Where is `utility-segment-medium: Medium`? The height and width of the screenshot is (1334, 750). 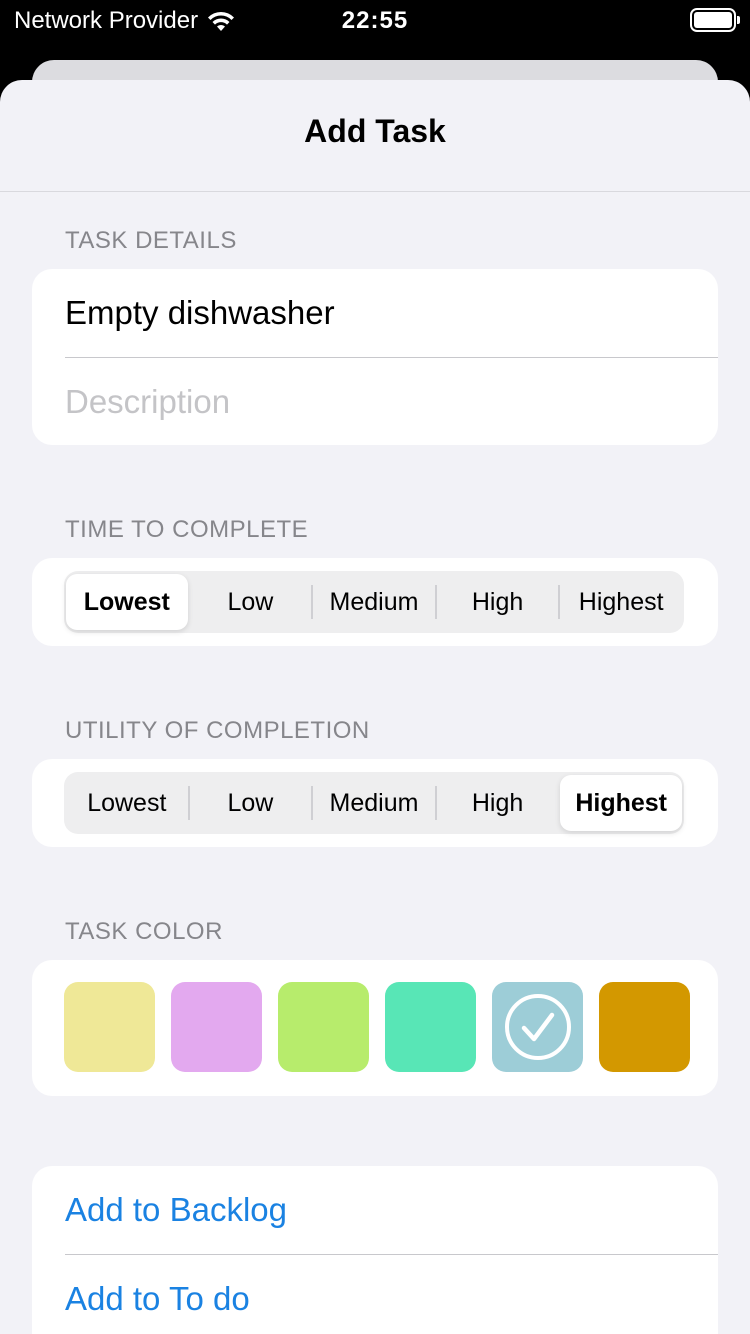
utility-segment-medium: Medium is located at coordinates (374, 803).